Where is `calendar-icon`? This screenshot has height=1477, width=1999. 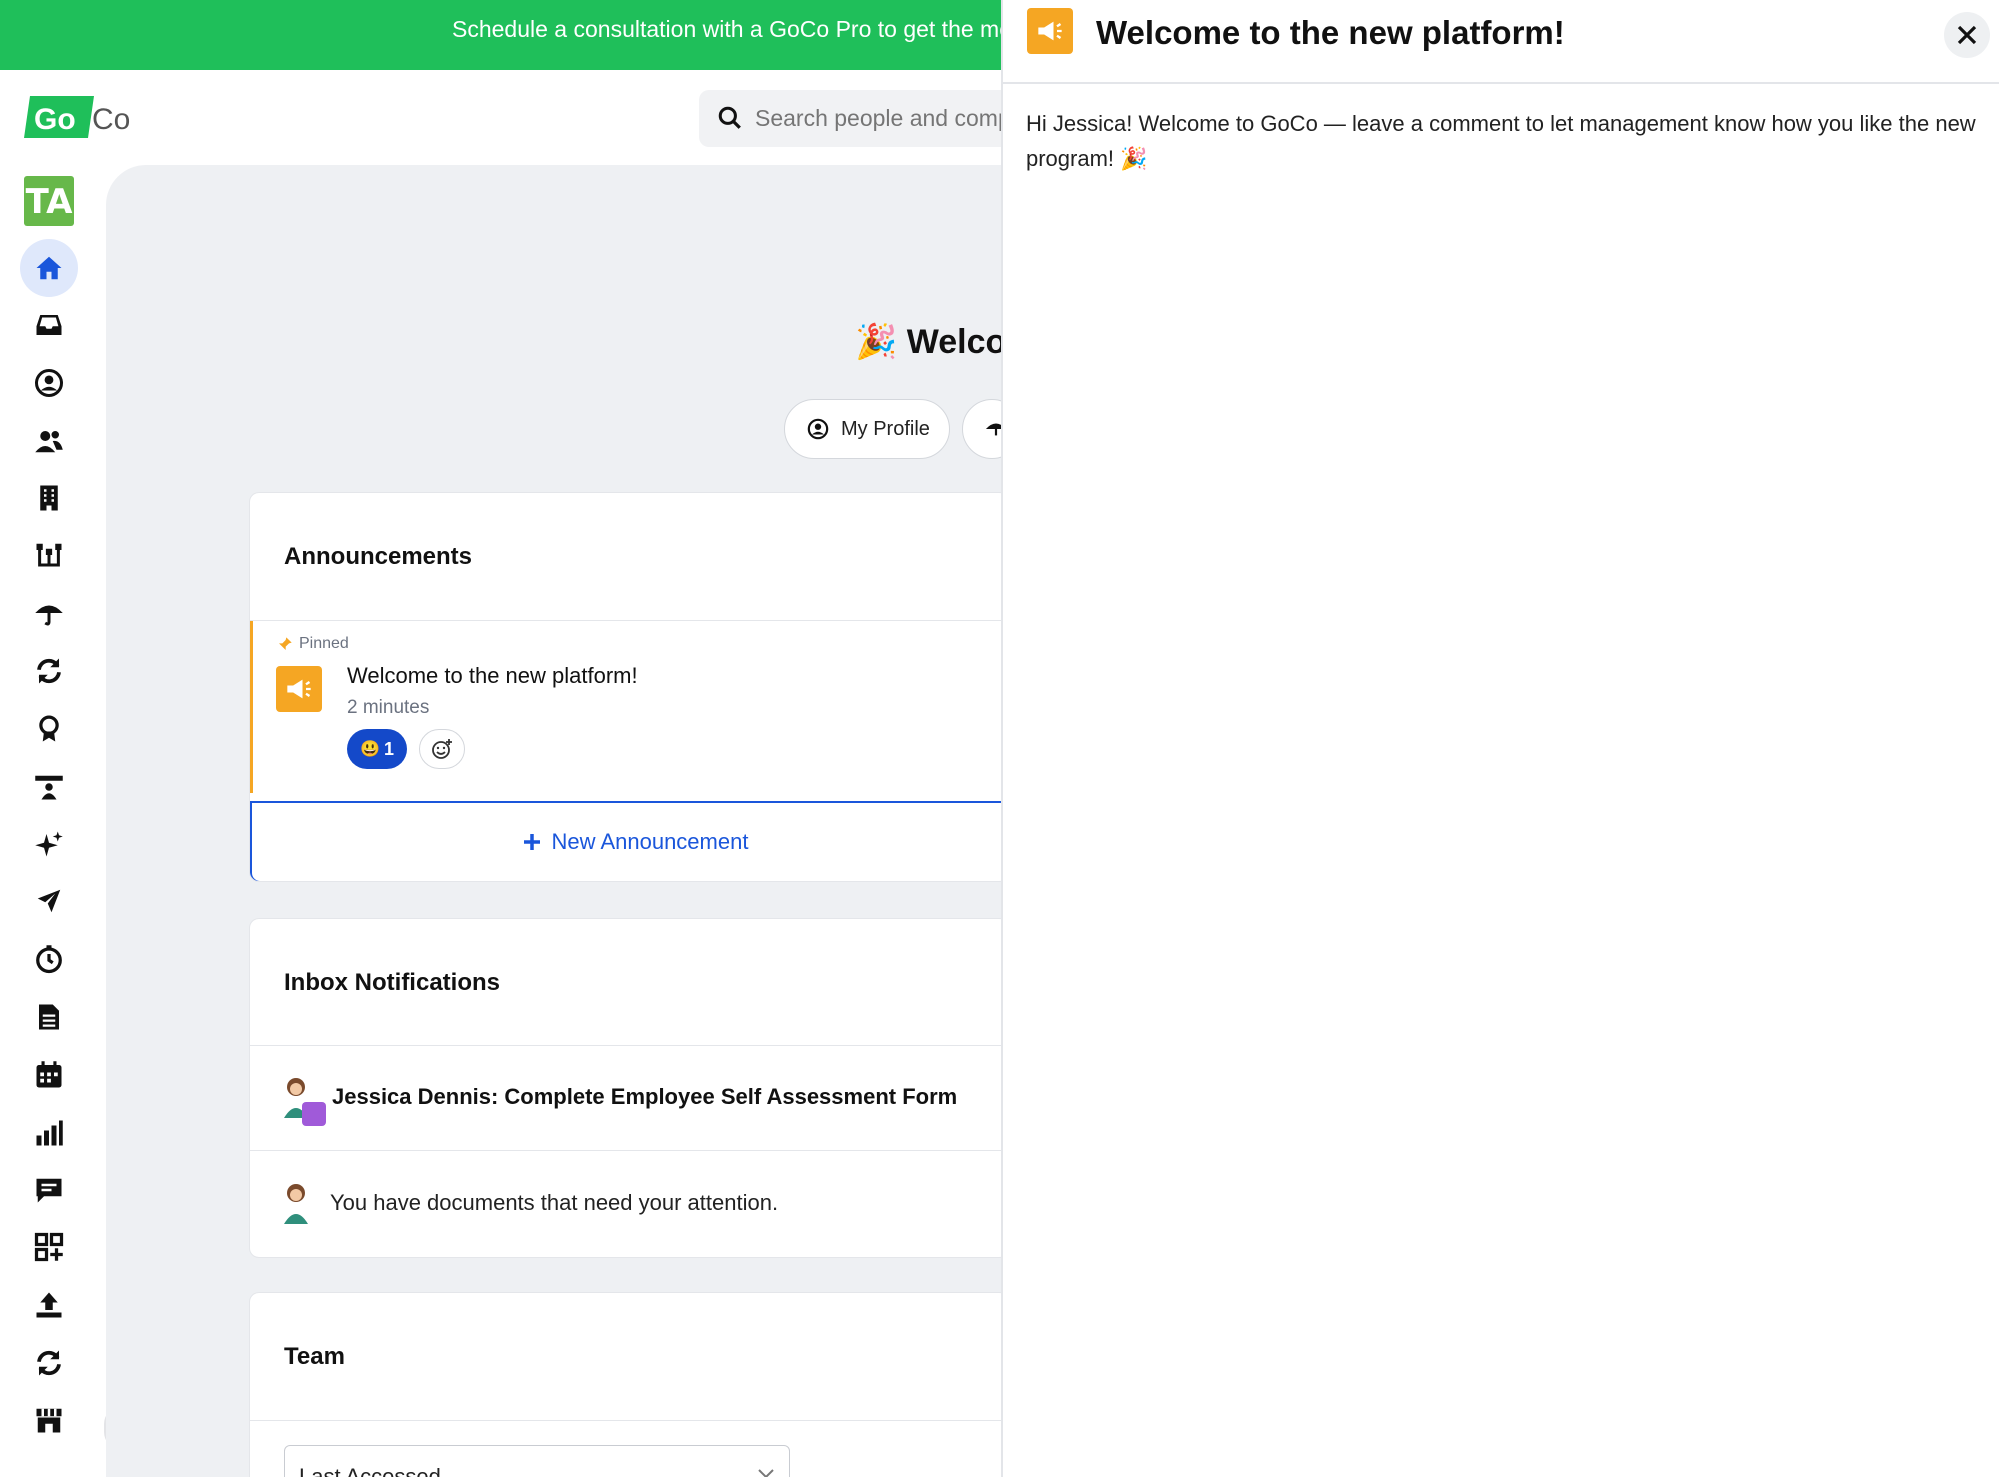
calendar-icon is located at coordinates (49, 1074).